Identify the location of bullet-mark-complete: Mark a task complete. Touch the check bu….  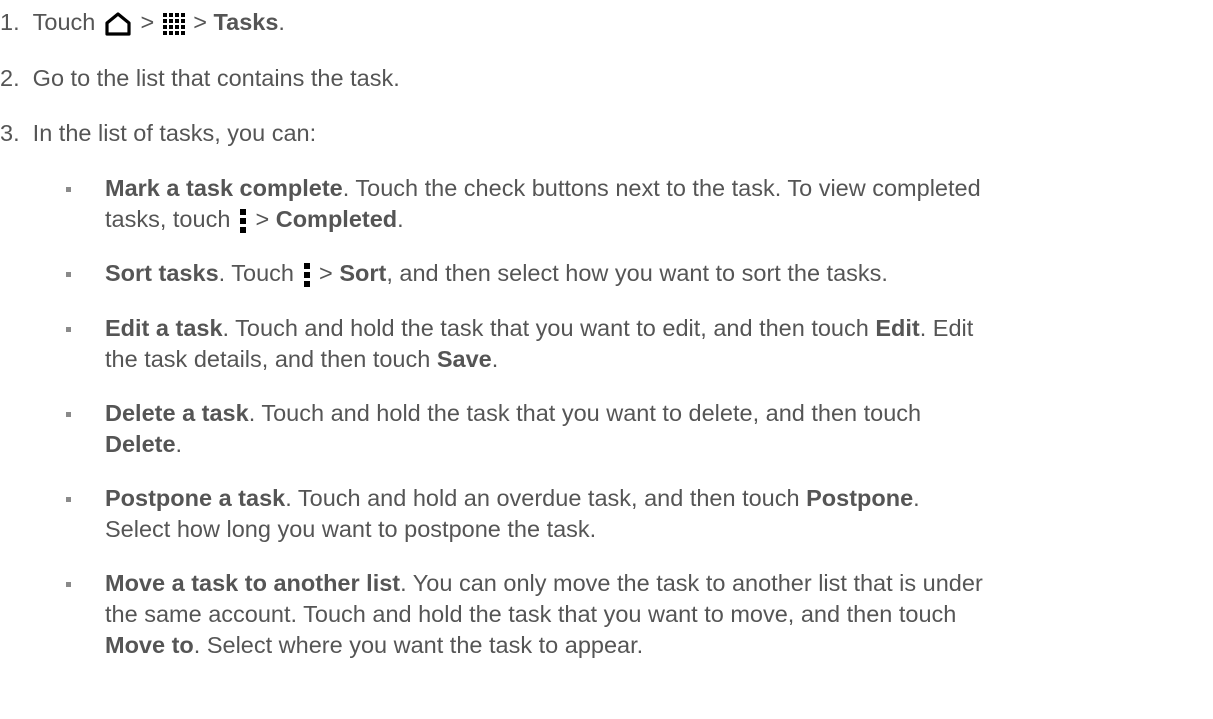
(543, 188).